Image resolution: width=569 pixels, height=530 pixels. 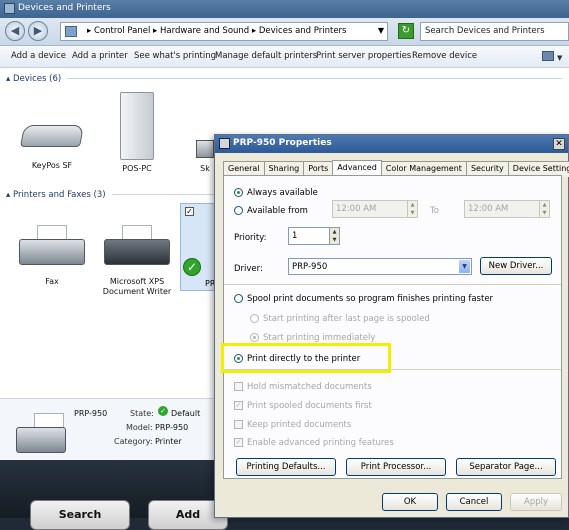 I want to click on available-from-label: Available from, so click(x=277, y=211).